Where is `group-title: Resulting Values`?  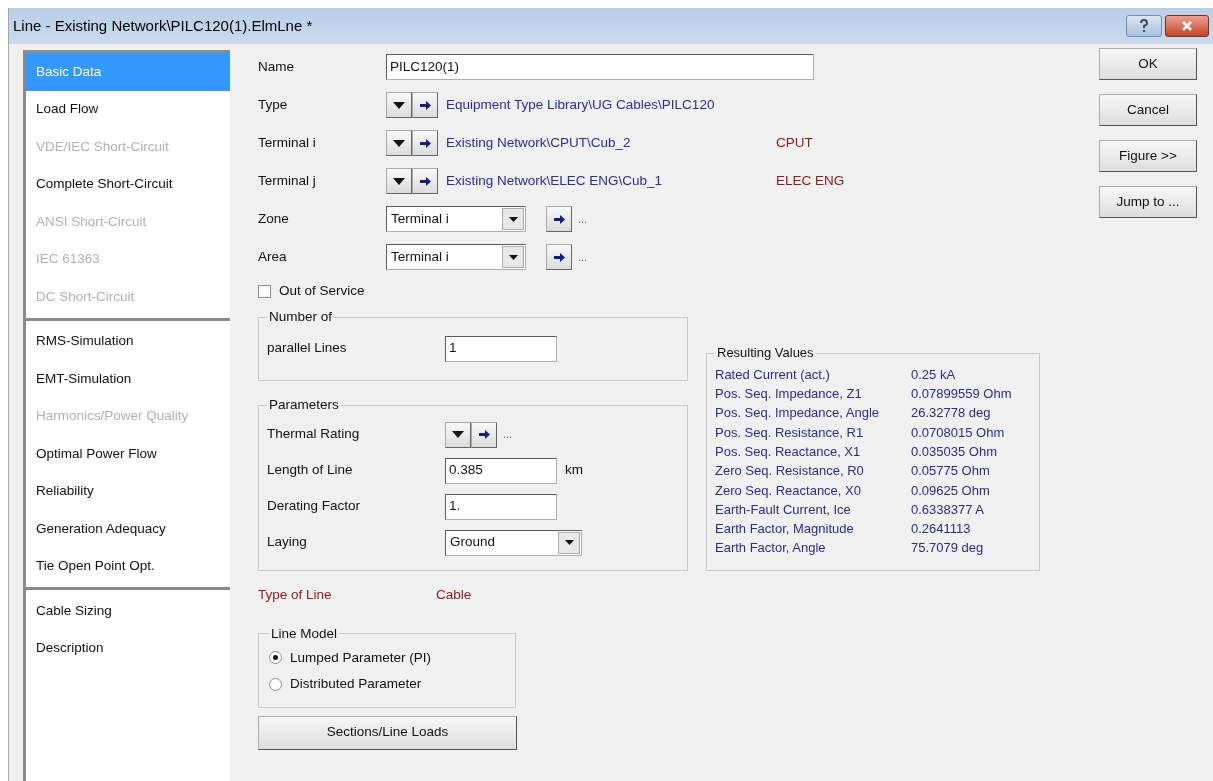 group-title: Resulting Values is located at coordinates (765, 353).